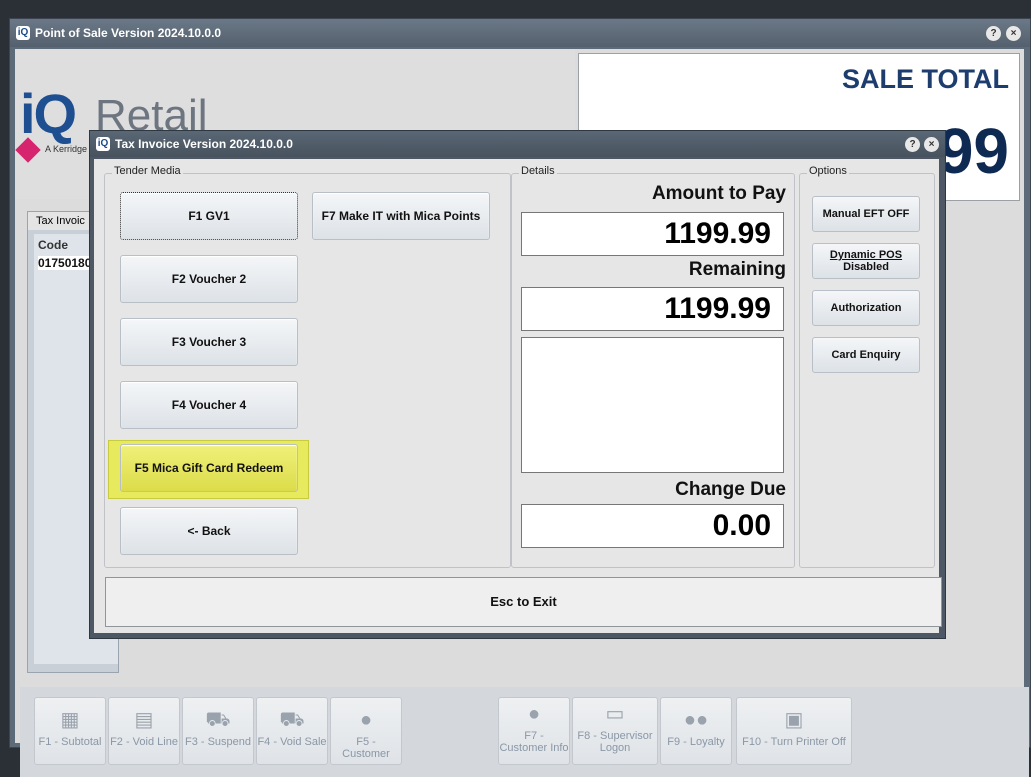  What do you see at coordinates (209, 279) in the screenshot?
I see `f2-voucher-2-button: F2 Voucher 2` at bounding box center [209, 279].